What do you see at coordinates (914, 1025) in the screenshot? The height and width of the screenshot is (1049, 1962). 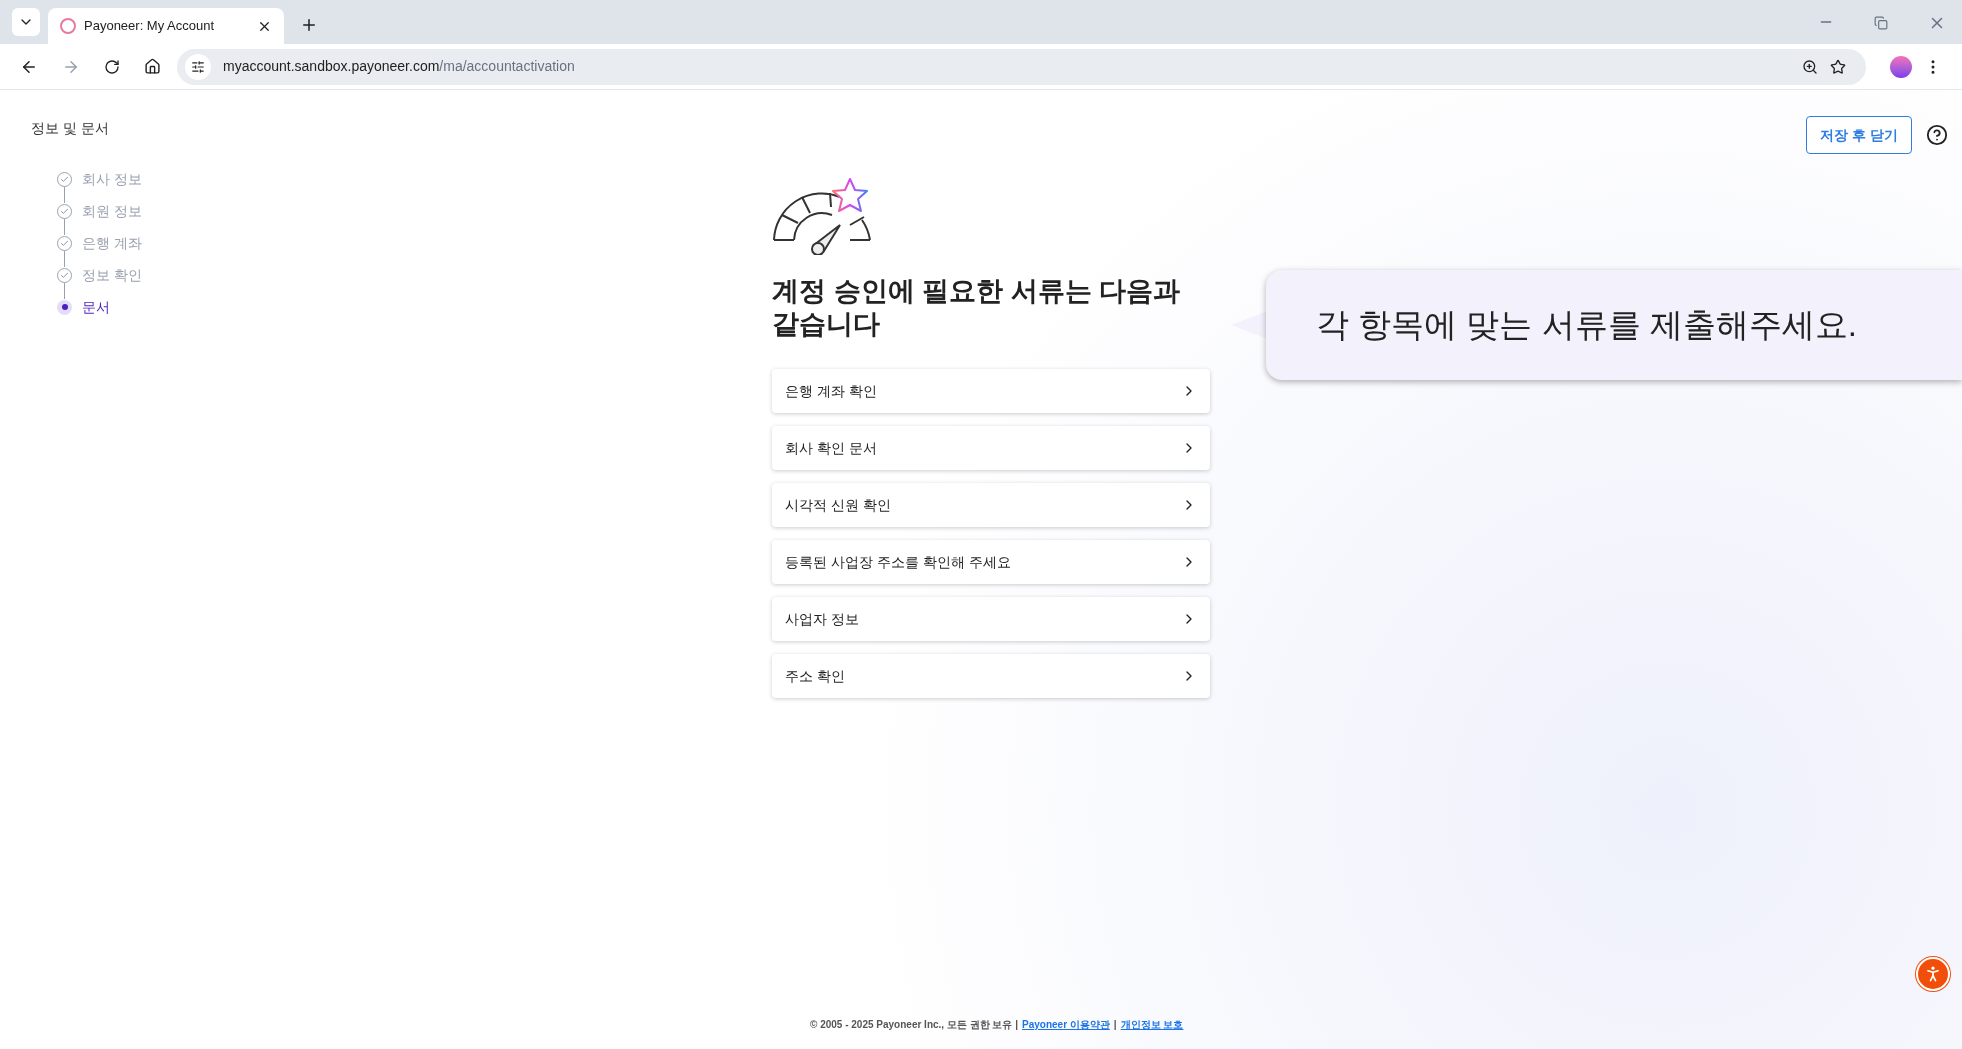 I see `copyright-text: © 2005 - 2025 Payoneer Inc., 모든 권한 보유 |` at bounding box center [914, 1025].